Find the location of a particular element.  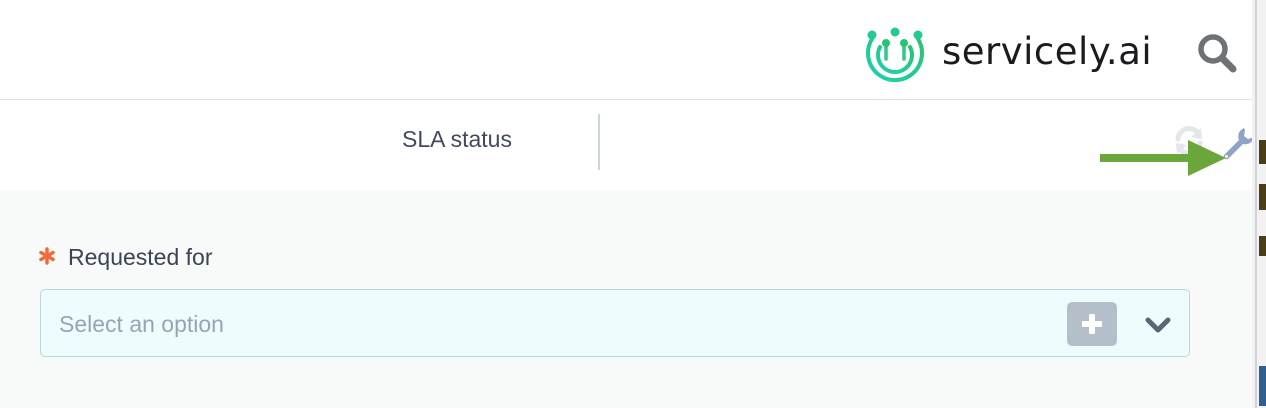

add-option-button is located at coordinates (1092, 324).